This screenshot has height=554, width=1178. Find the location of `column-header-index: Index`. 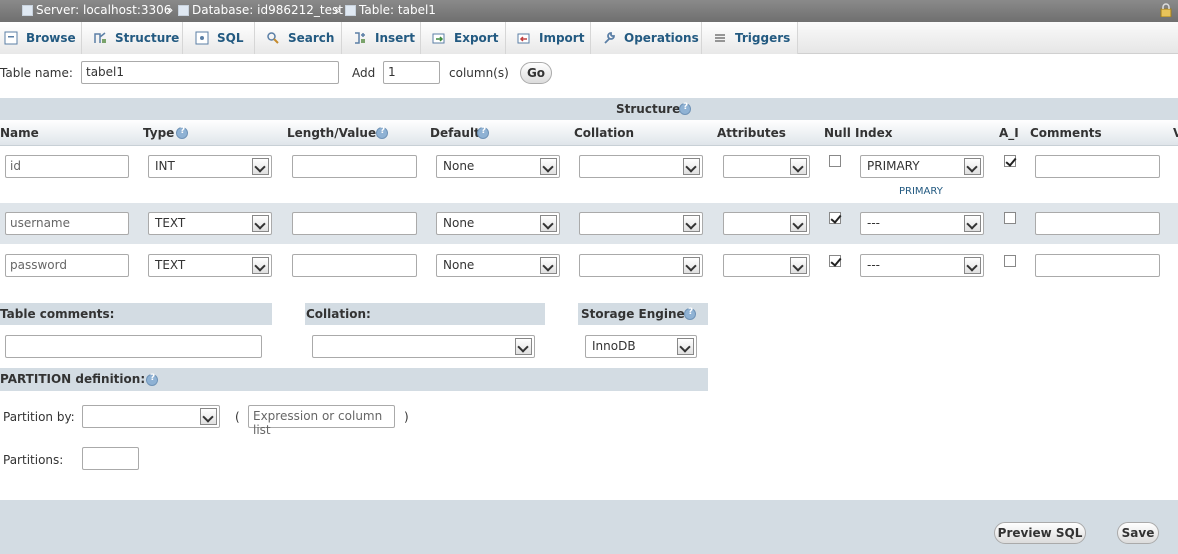

column-header-index: Index is located at coordinates (874, 133).